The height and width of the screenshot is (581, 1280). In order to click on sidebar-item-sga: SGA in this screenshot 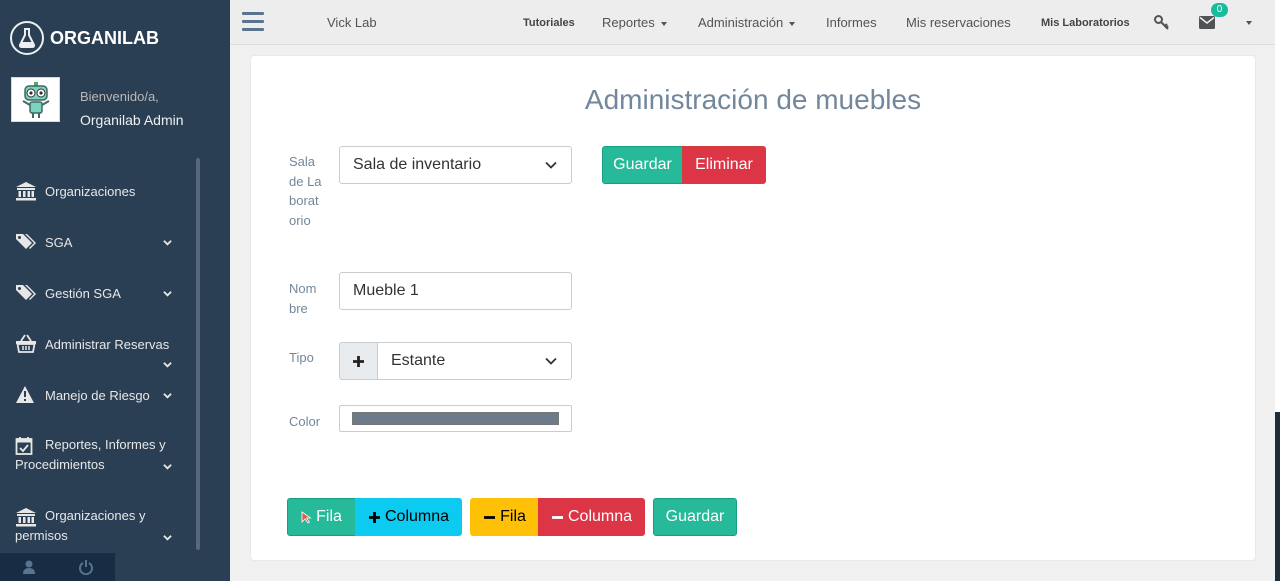, I will do `click(97, 243)`.